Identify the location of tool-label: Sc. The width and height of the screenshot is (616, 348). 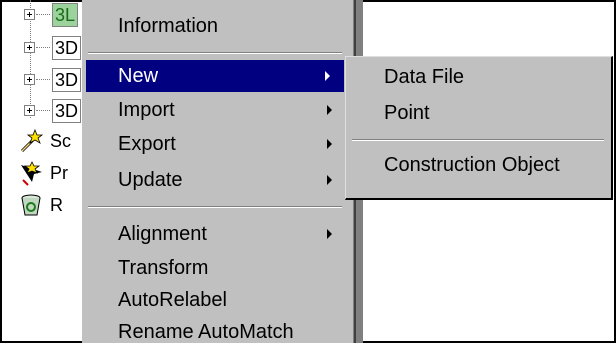
(61, 141).